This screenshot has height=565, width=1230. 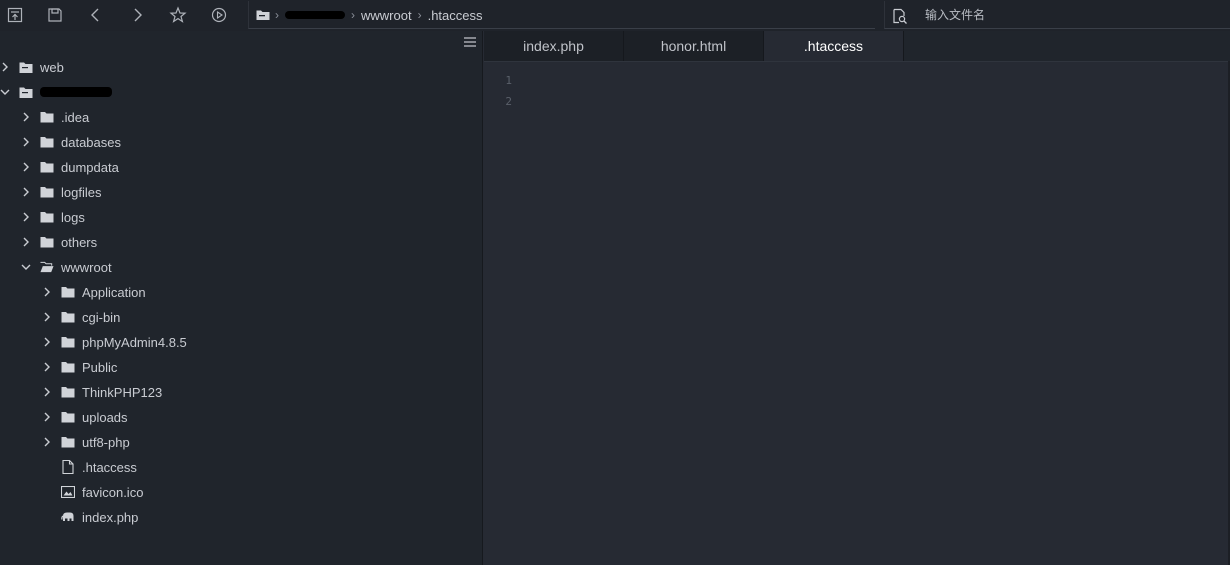 I want to click on path-bar: › › wwwroot › .htaccess, so click(x=561, y=15).